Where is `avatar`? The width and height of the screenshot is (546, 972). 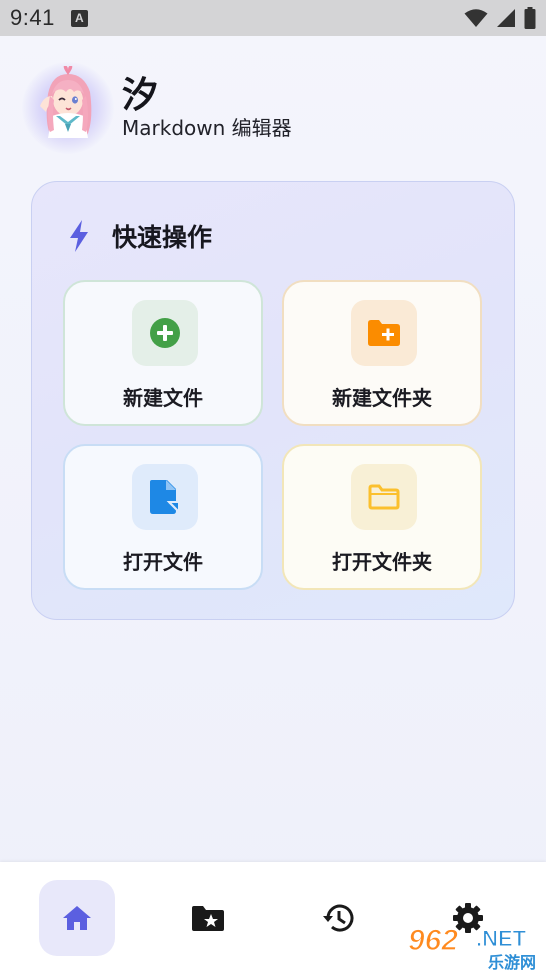
avatar is located at coordinates (66, 102).